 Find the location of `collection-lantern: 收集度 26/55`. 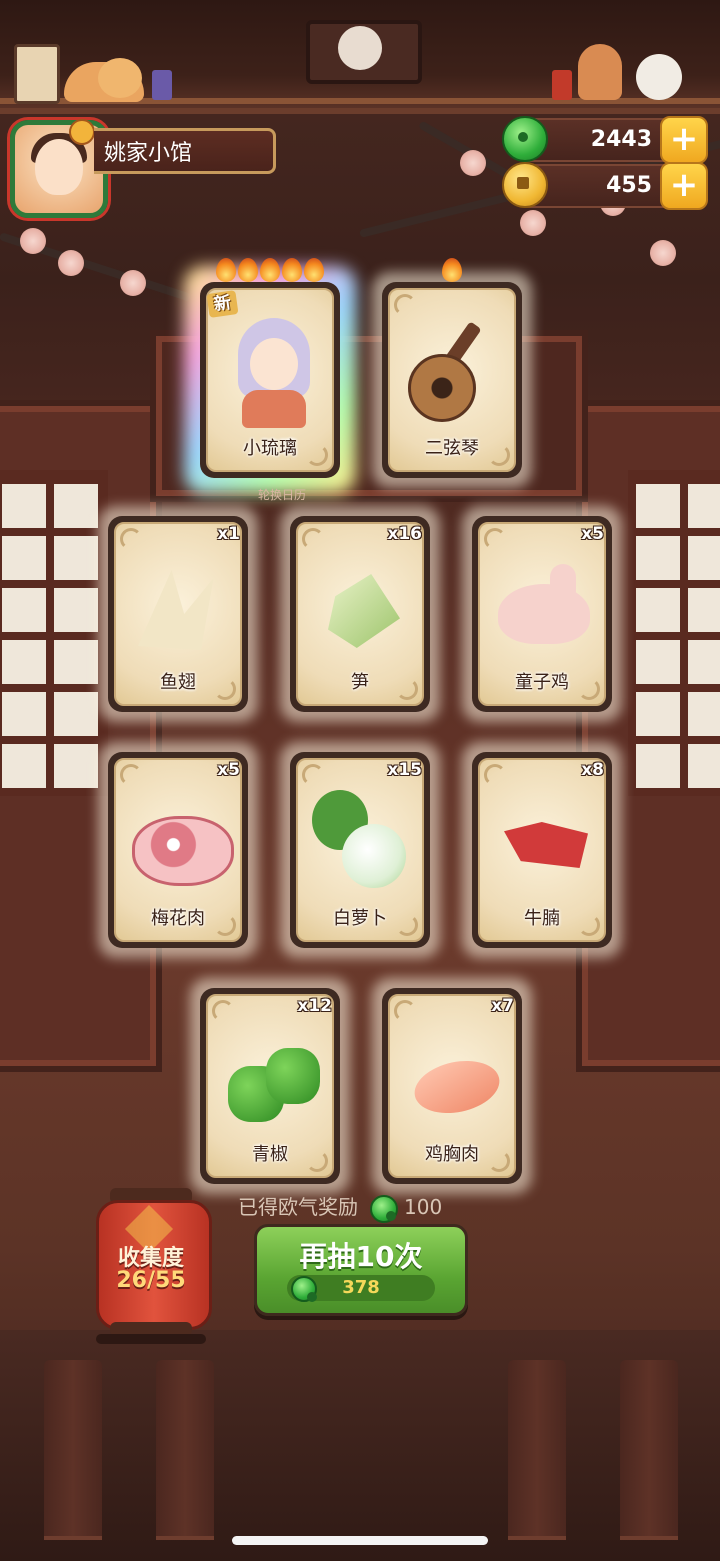

collection-lantern: 收集度 26/55 is located at coordinates (154, 1268).